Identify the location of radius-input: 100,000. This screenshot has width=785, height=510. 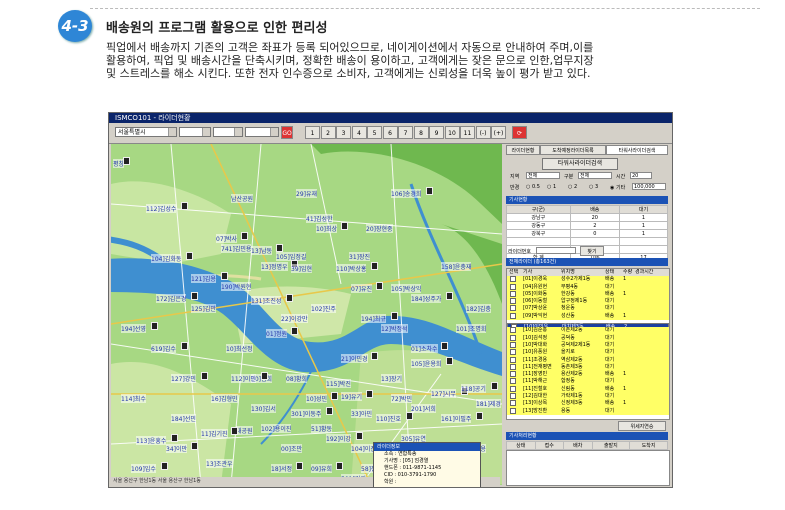
(649, 186).